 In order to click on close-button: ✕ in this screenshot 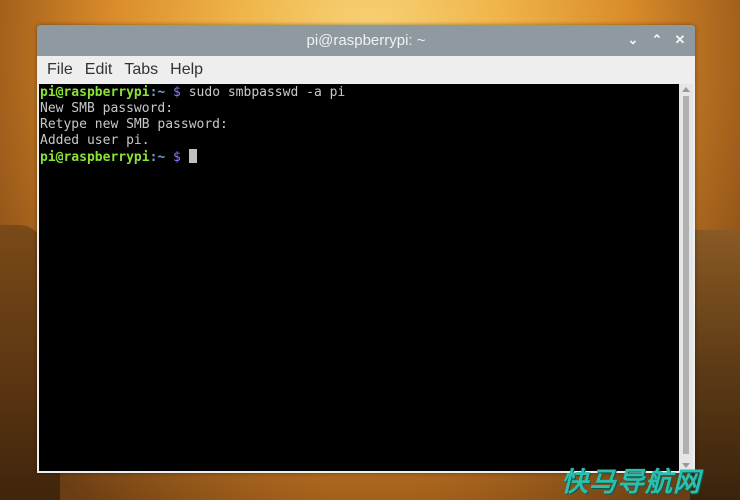, I will do `click(680, 40)`.